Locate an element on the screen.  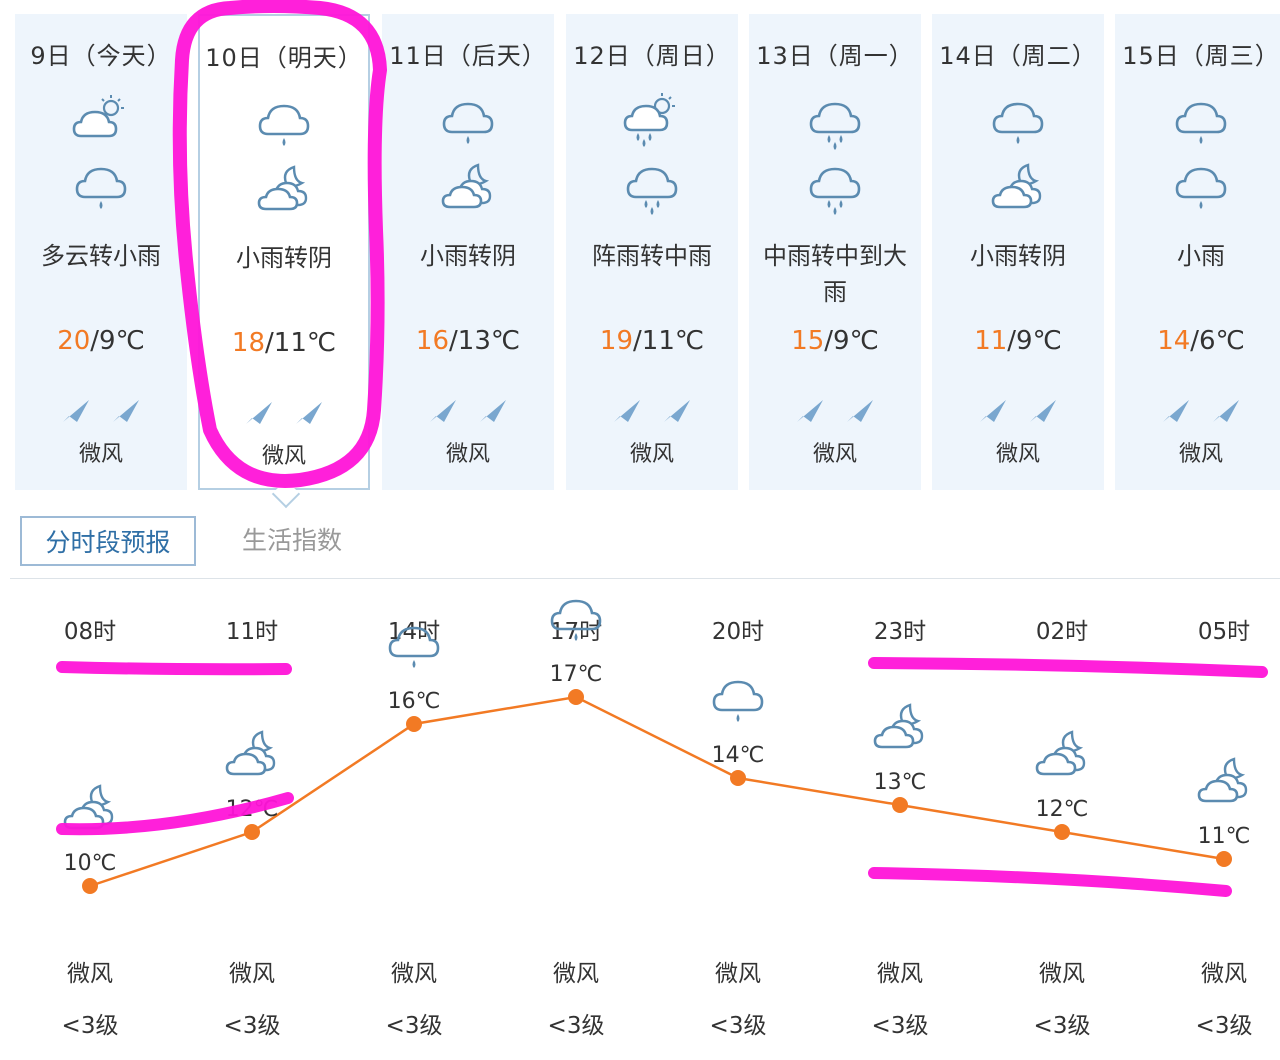
temperature-value-label: 17℃ is located at coordinates (576, 674).